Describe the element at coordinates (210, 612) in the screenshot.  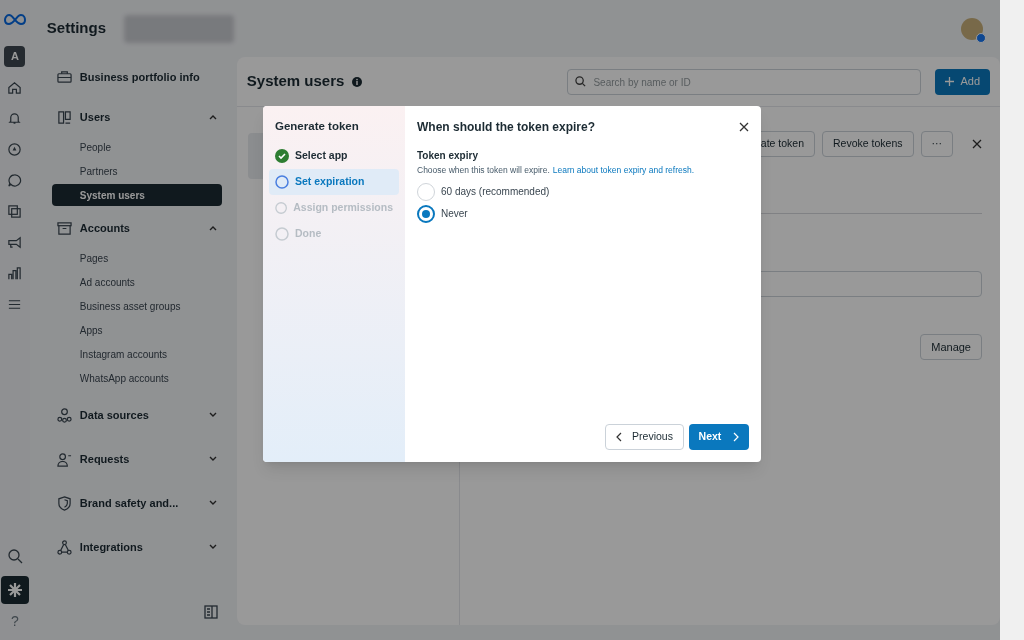
I see `panel-toggle-icon` at that location.